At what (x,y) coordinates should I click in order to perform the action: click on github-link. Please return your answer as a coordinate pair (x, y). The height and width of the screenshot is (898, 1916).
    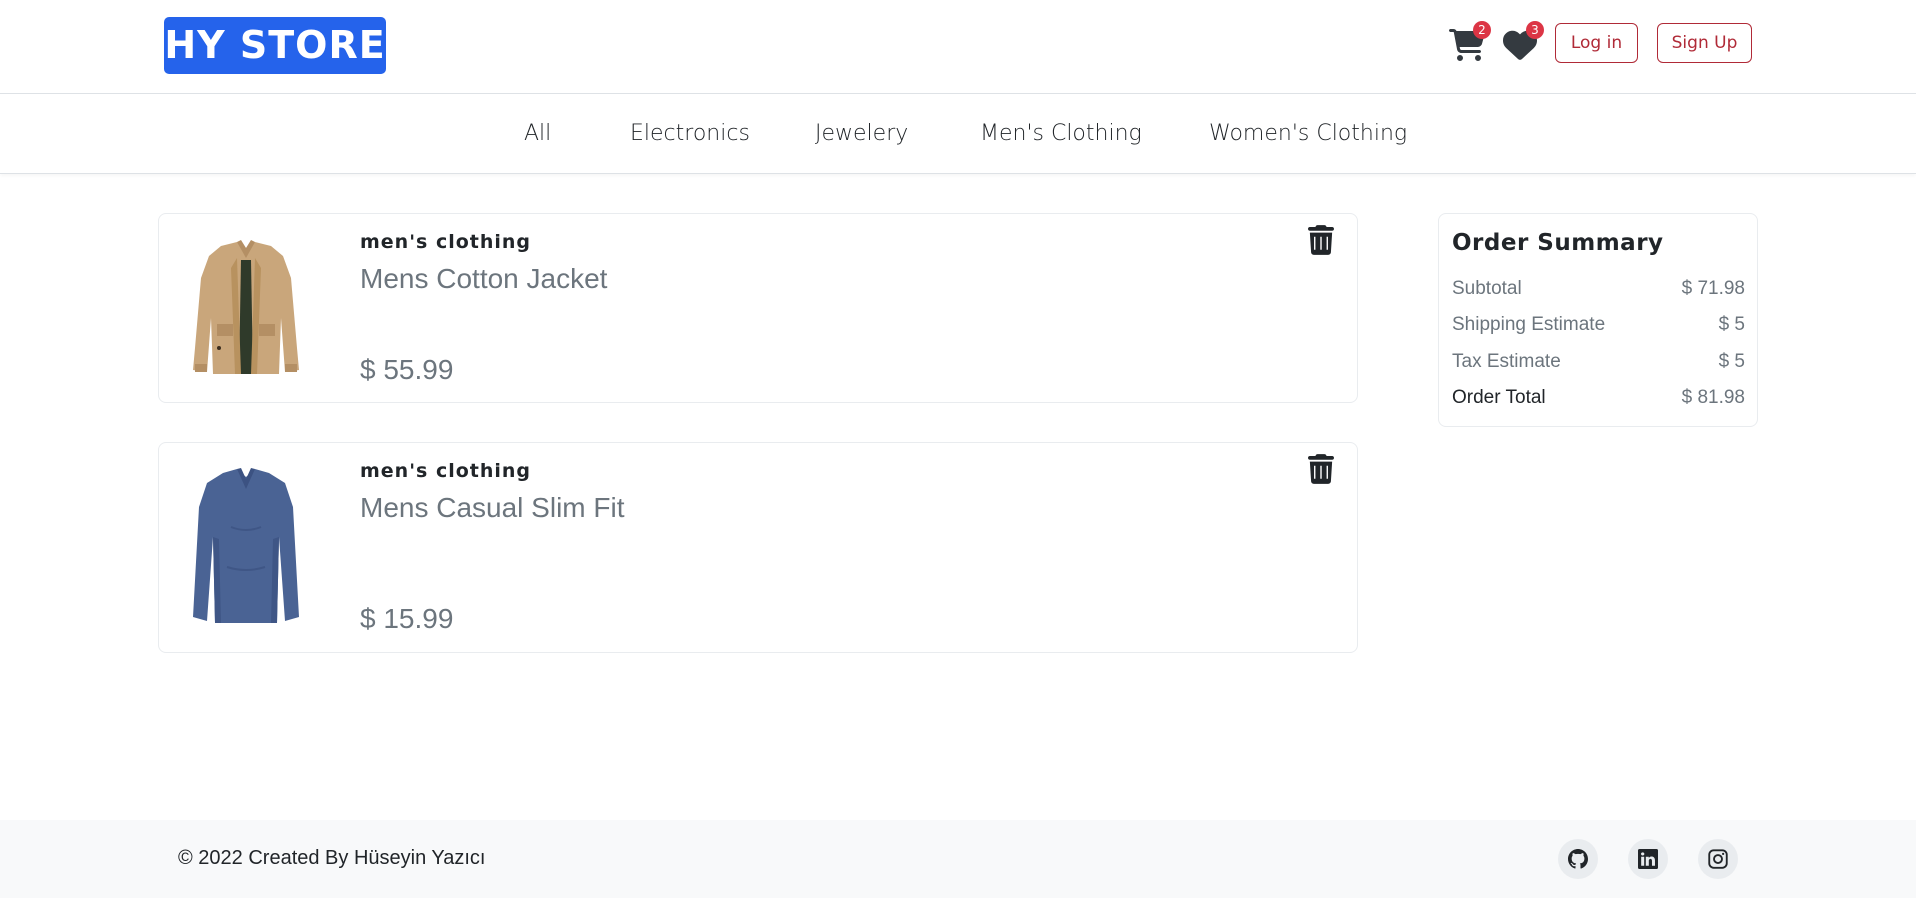
    Looking at the image, I should click on (1578, 859).